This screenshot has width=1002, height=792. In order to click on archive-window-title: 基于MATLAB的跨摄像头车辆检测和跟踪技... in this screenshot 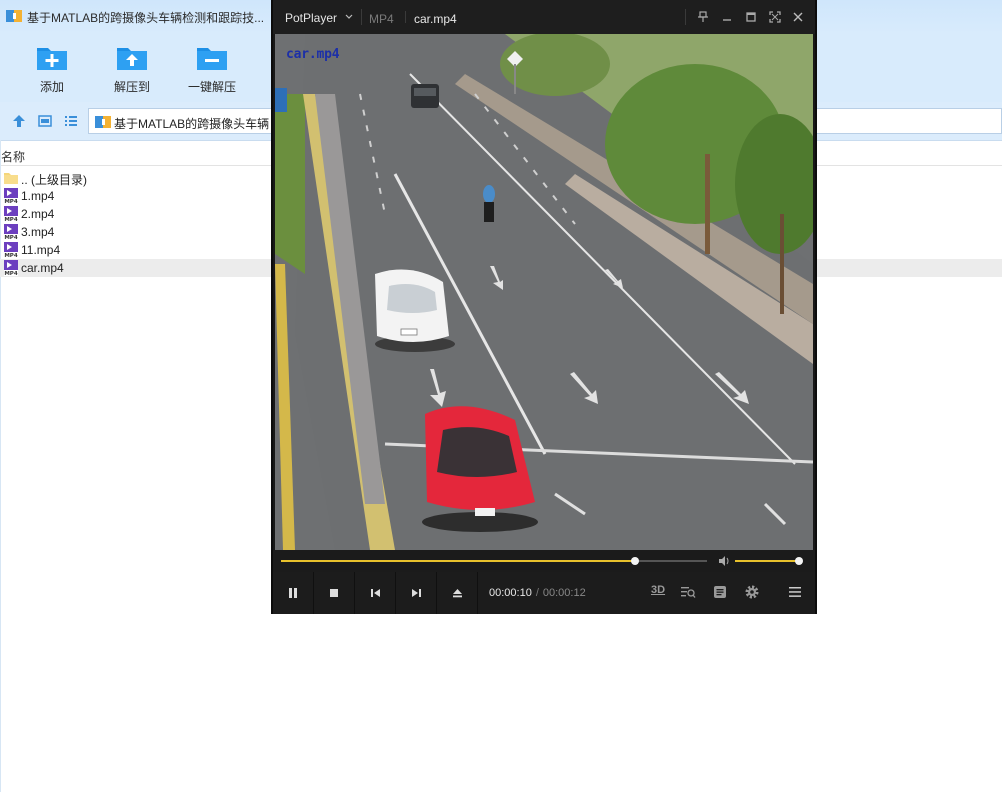, I will do `click(146, 18)`.